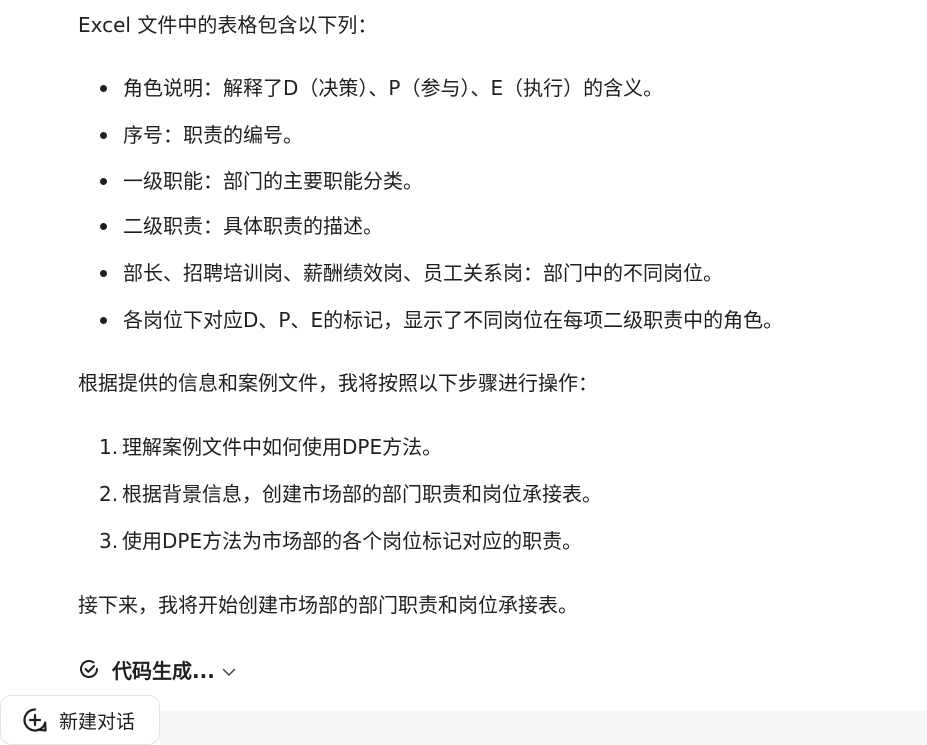  What do you see at coordinates (543, 728) in the screenshot?
I see `input-area-background` at bounding box center [543, 728].